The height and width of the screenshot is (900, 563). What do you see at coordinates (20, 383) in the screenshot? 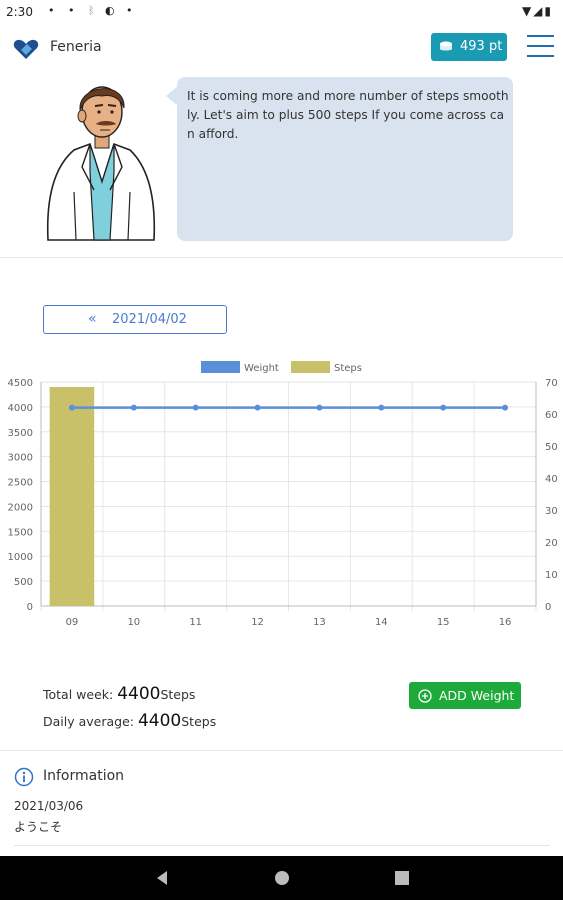
I see `y-left-tick-label: 4500` at bounding box center [20, 383].